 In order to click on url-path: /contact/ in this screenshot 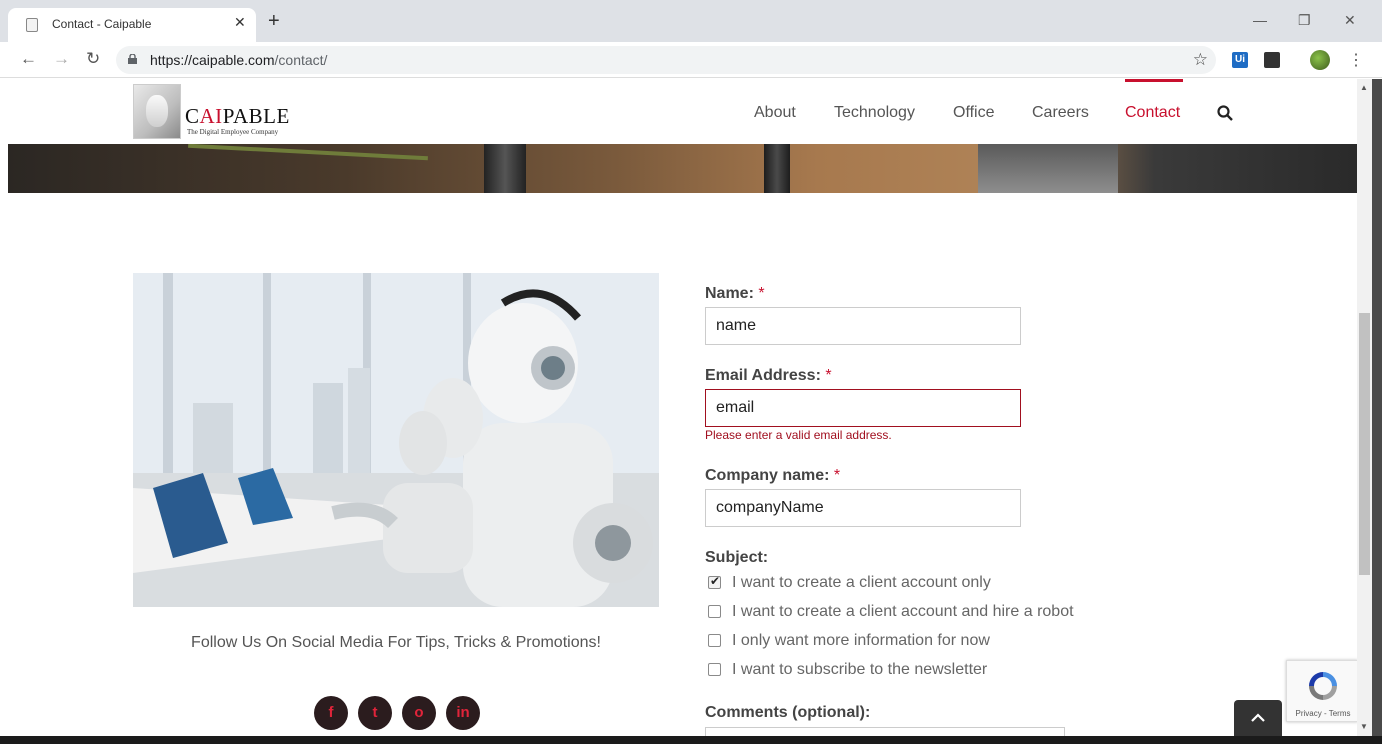, I will do `click(301, 60)`.